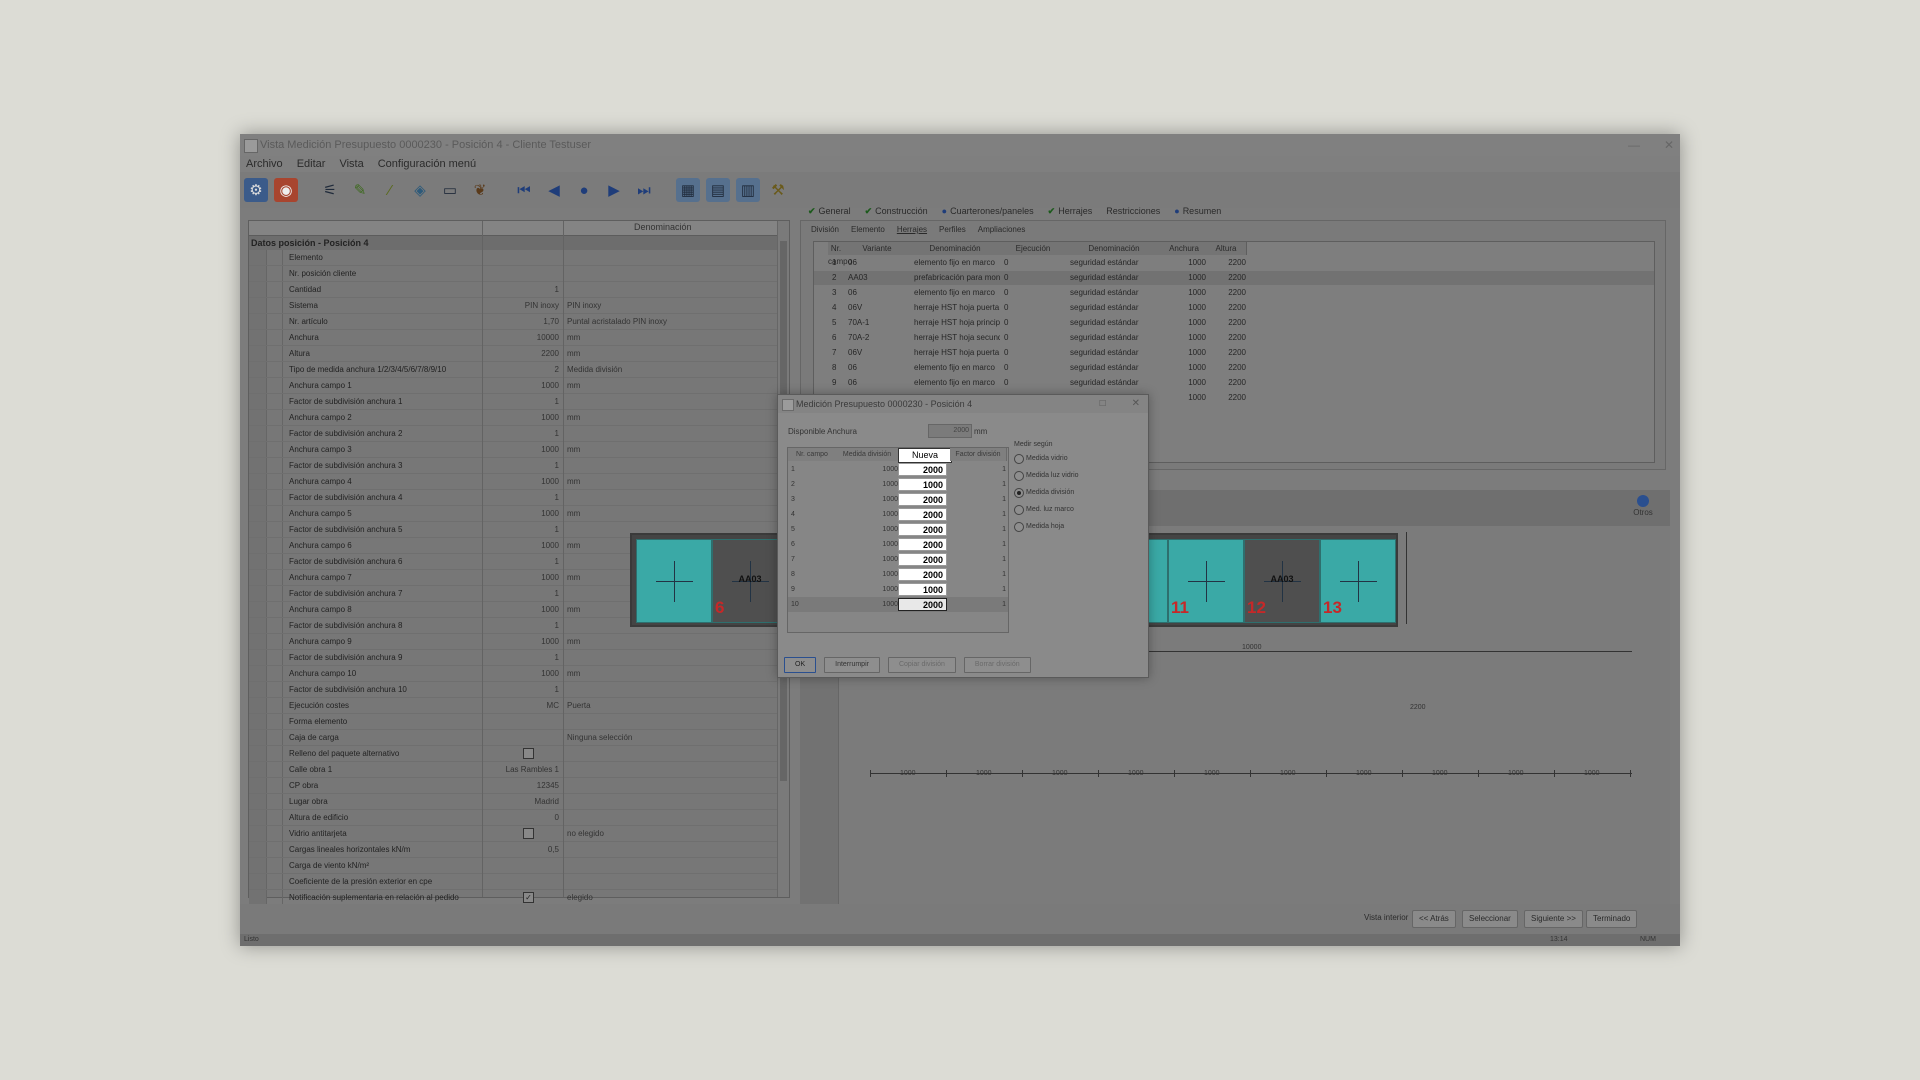 This screenshot has width=1920, height=1080. Describe the element at coordinates (524, 190) in the screenshot. I see `first-icon: ⏮` at that location.